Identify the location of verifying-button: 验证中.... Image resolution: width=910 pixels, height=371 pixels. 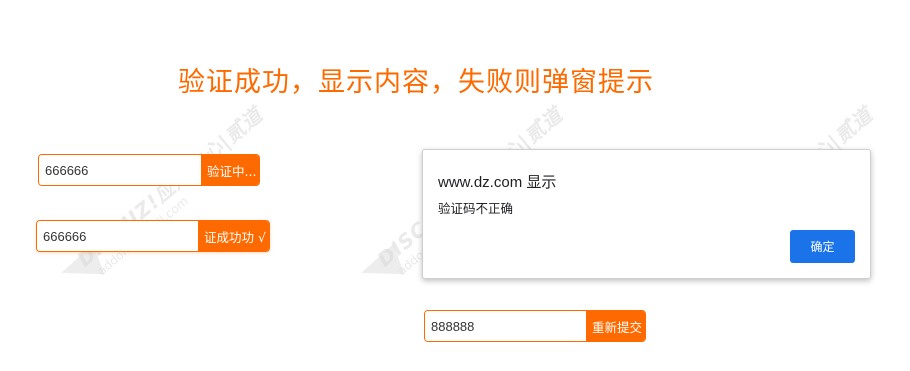
(230, 170).